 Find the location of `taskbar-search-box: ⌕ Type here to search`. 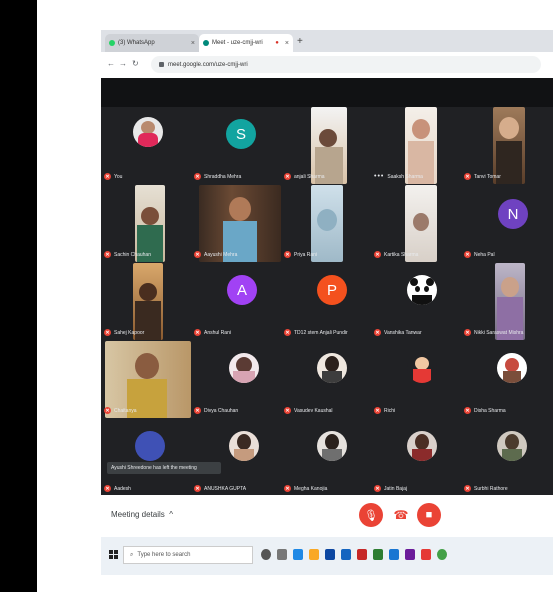

taskbar-search-box: ⌕ Type here to search is located at coordinates (188, 555).